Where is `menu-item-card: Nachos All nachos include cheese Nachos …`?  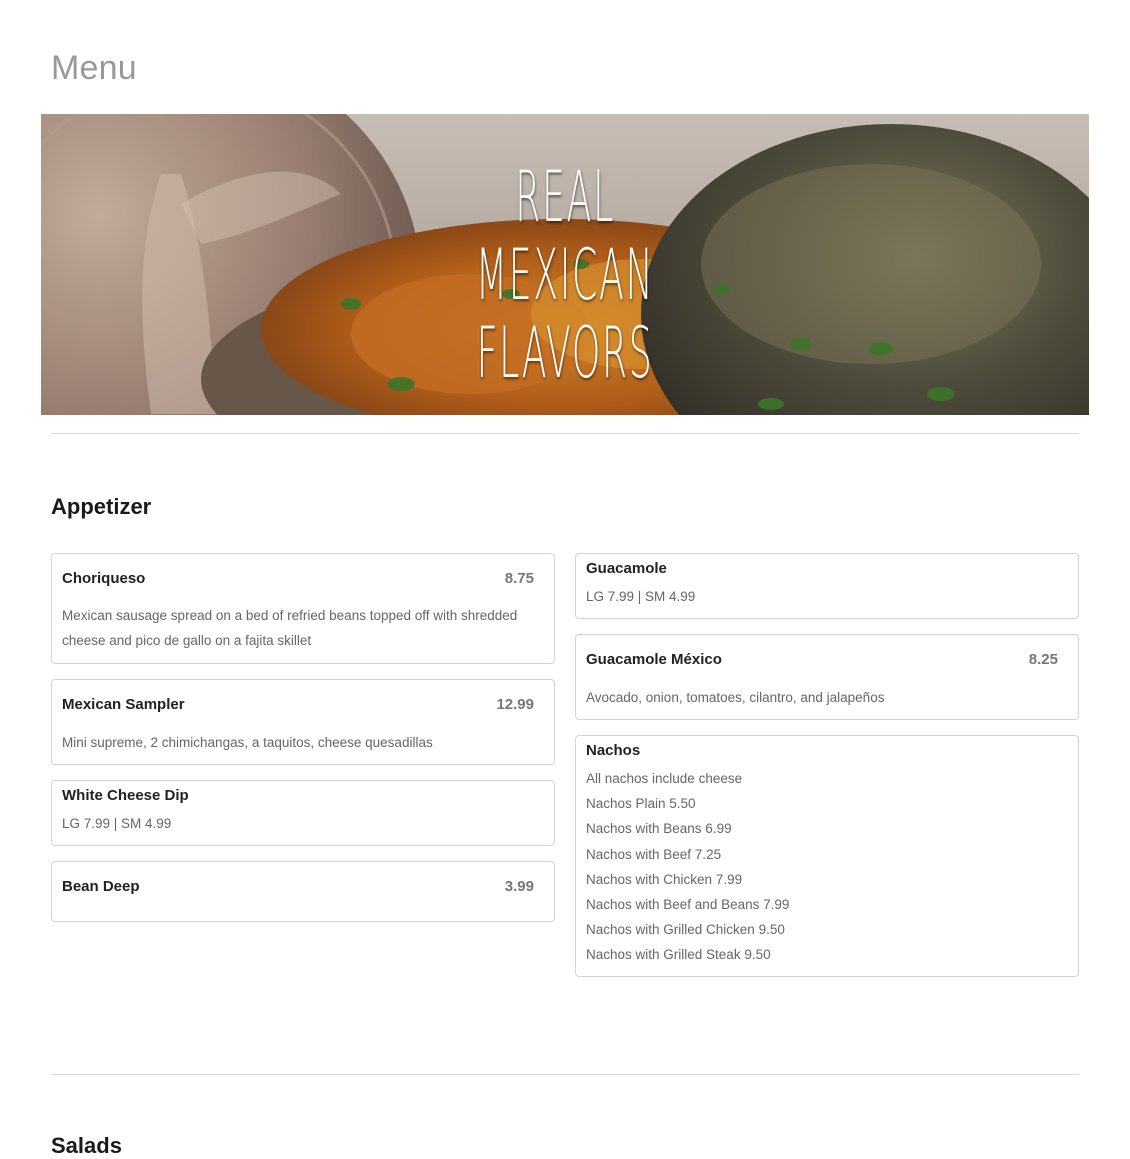 menu-item-card: Nachos All nachos include cheese Nachos … is located at coordinates (827, 856).